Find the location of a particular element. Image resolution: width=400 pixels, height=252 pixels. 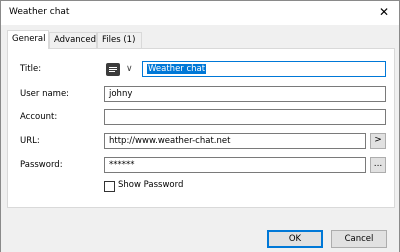

dialog-footer: OK Cancel is located at coordinates (200, 234).